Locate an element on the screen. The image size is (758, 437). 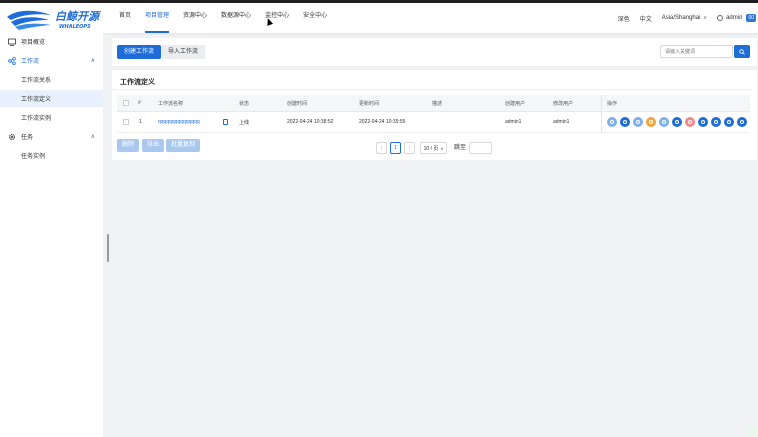
row-operations is located at coordinates (678, 122).